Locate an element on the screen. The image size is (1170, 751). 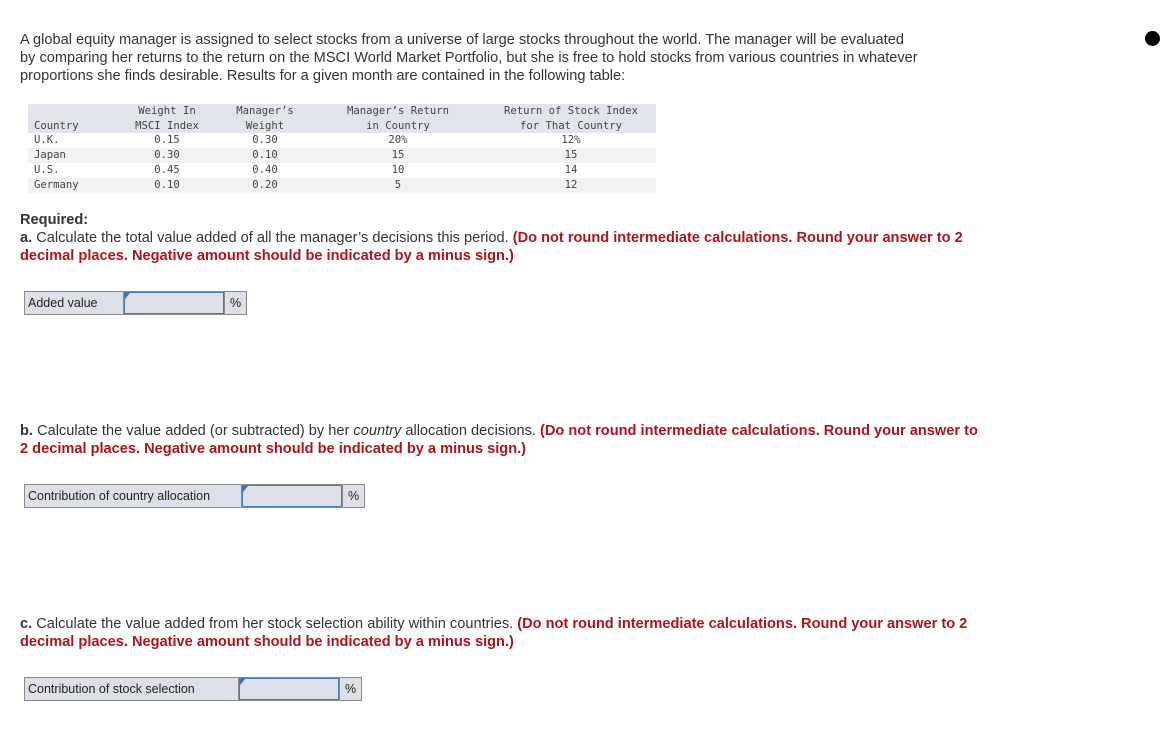
table-row: U.S. 0.45 0.40 10 14 is located at coordinates (342, 170).